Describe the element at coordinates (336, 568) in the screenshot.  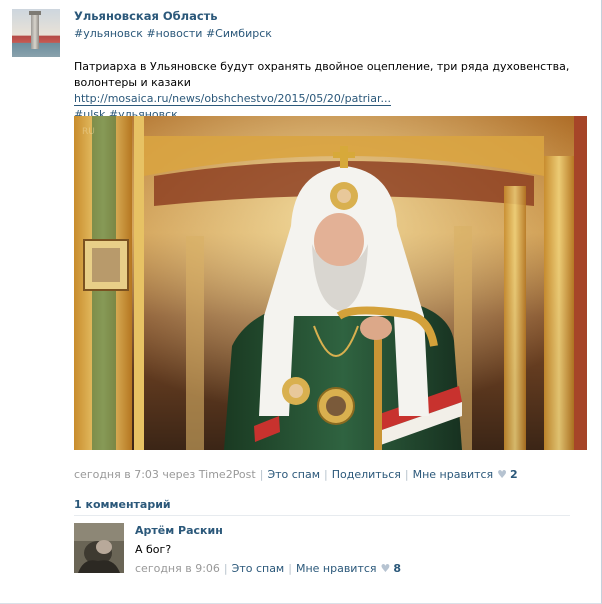
I see `comment-like-button: Мне нравится` at that location.